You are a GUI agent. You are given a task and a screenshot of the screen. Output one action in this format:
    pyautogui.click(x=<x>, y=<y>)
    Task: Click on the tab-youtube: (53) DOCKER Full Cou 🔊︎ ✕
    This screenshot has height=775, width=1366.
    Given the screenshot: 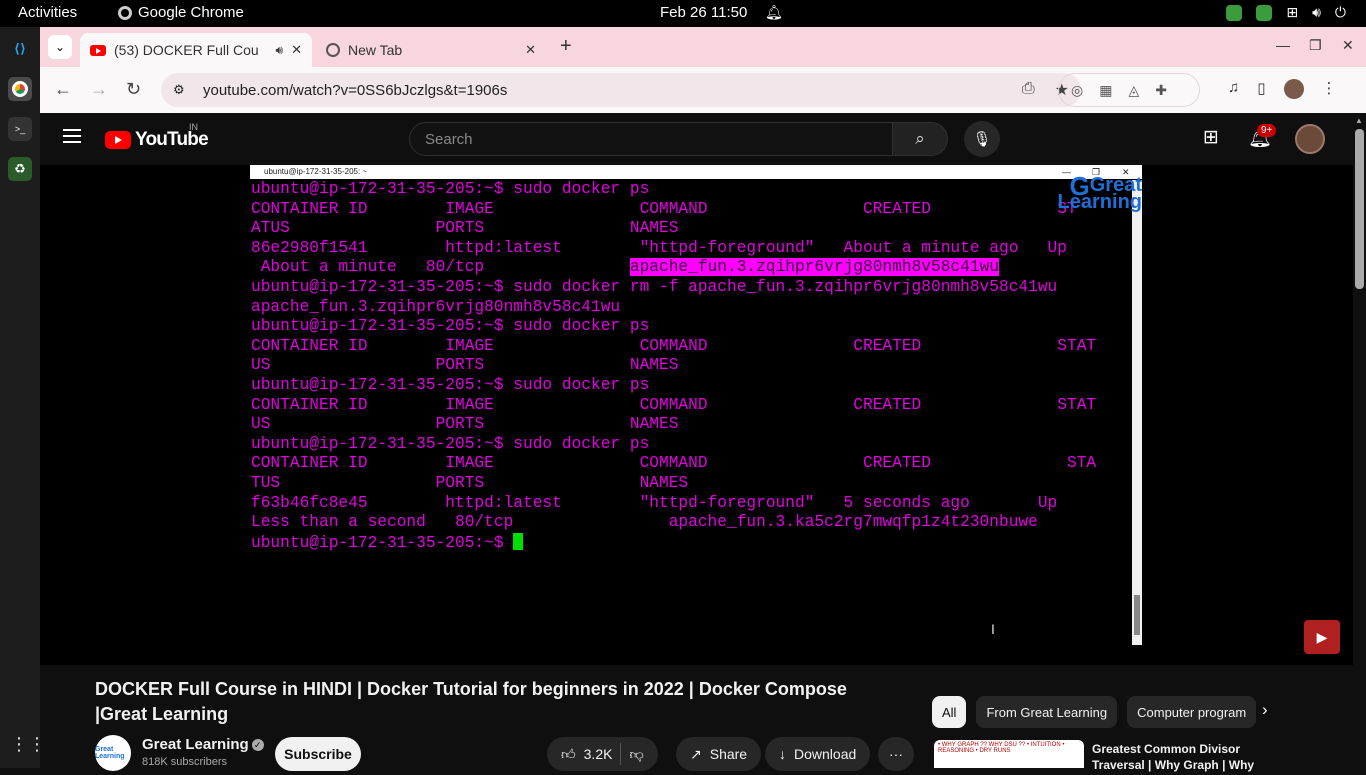 What is the action you would take?
    pyautogui.click(x=196, y=50)
    